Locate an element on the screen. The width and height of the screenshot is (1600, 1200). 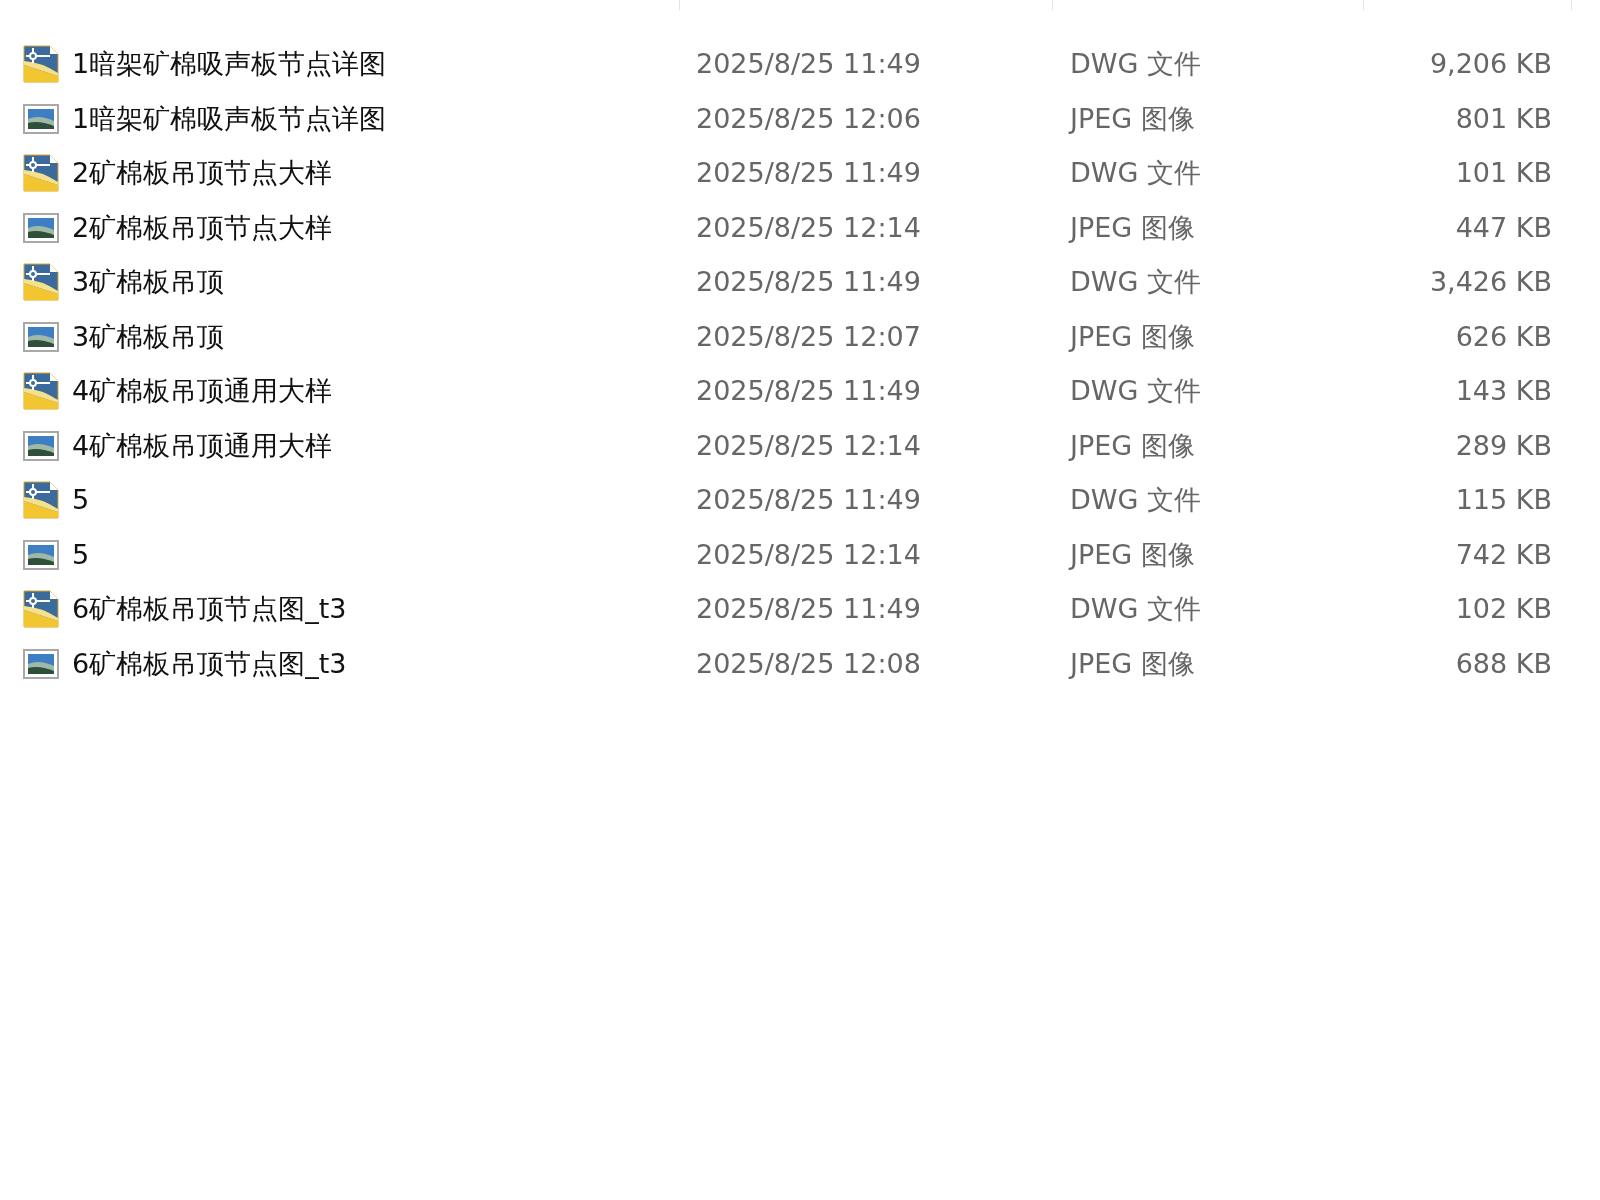
file-size: 102 KB is located at coordinates (1503, 608).